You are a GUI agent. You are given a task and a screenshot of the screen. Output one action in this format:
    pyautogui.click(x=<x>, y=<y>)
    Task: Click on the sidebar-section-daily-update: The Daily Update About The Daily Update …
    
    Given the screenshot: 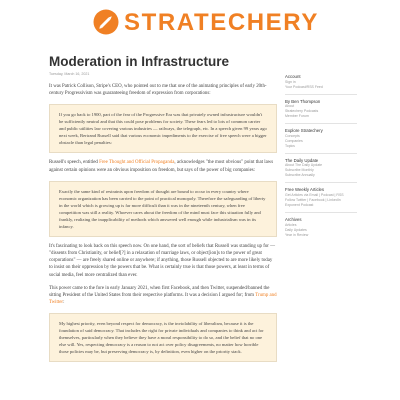 What is the action you would take?
    pyautogui.click(x=325, y=168)
    